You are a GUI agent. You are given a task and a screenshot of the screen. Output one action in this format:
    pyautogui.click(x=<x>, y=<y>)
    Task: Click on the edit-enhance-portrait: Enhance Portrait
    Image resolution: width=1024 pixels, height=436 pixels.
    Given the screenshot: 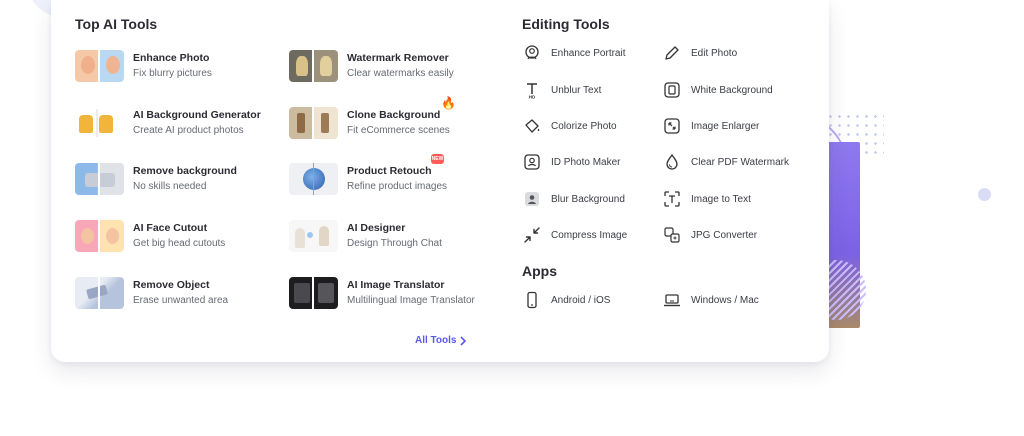 What is the action you would take?
    pyautogui.click(x=574, y=53)
    